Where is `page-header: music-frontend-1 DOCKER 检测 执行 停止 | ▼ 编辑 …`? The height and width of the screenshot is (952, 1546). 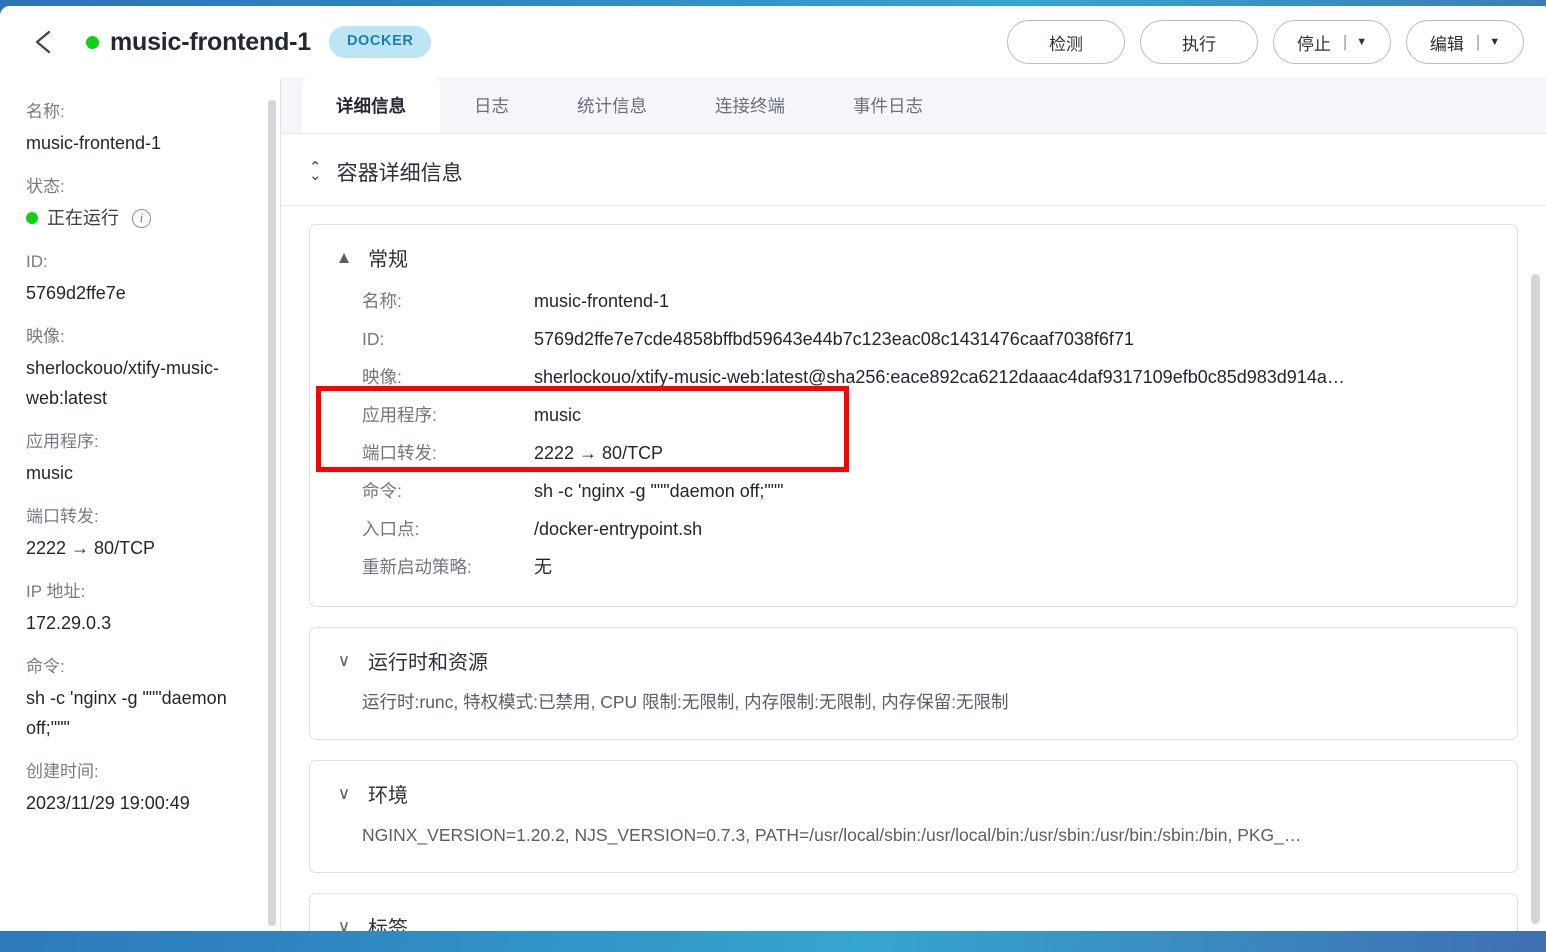
page-header: music-frontend-1 DOCKER 检测 执行 停止 | ▼ 编辑 … is located at coordinates (773, 42).